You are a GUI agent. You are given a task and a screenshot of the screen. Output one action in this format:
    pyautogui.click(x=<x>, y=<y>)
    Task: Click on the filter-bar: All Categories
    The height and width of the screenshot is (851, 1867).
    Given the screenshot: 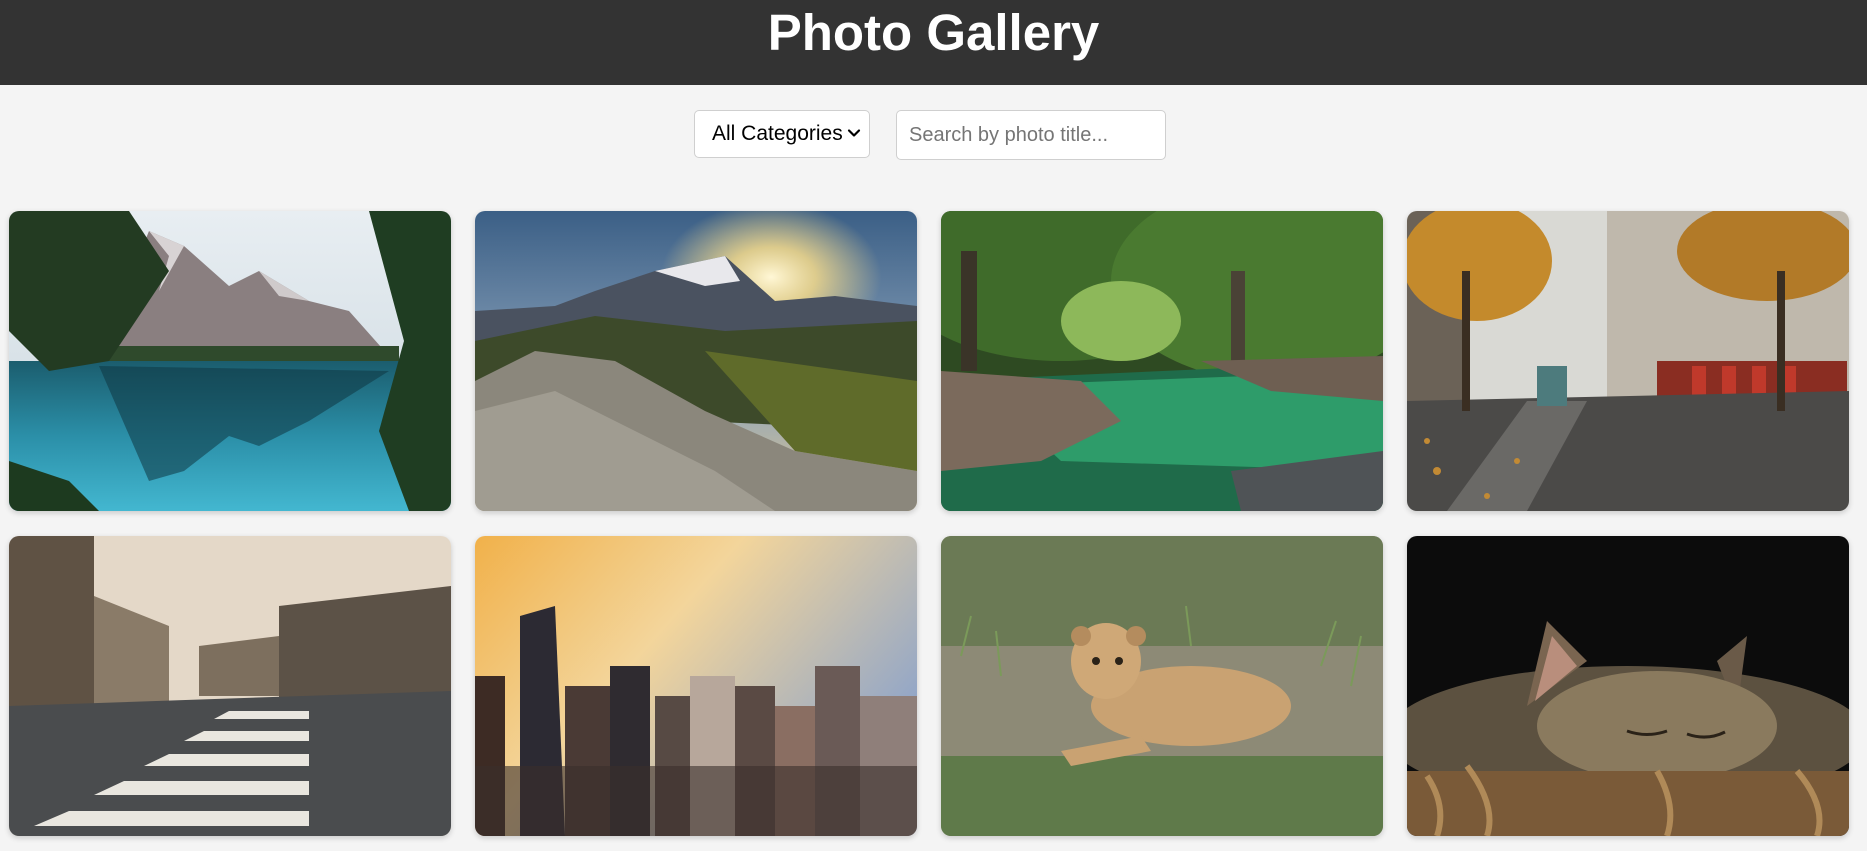 What is the action you would take?
    pyautogui.click(x=933, y=135)
    